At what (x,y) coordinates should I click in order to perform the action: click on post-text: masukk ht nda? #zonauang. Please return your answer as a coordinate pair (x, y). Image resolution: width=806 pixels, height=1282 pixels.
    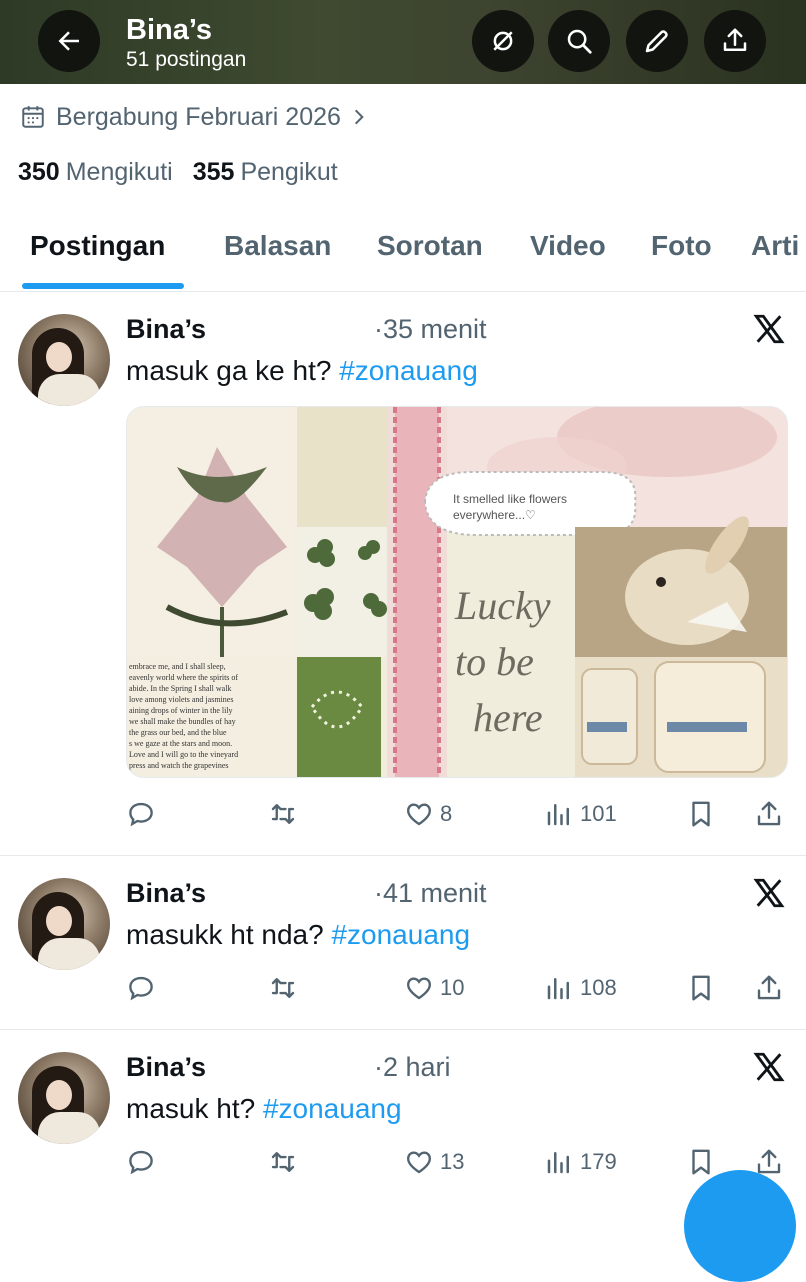
    Looking at the image, I should click on (298, 935).